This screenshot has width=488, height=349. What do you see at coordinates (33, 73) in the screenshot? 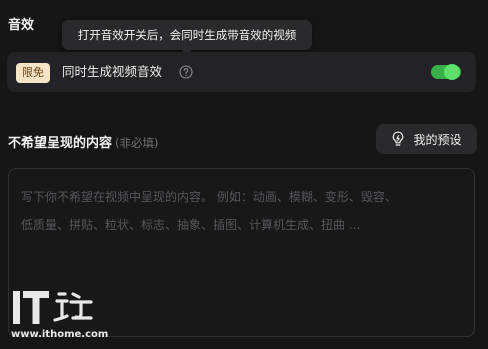
I see `free-badge: 限免` at bounding box center [33, 73].